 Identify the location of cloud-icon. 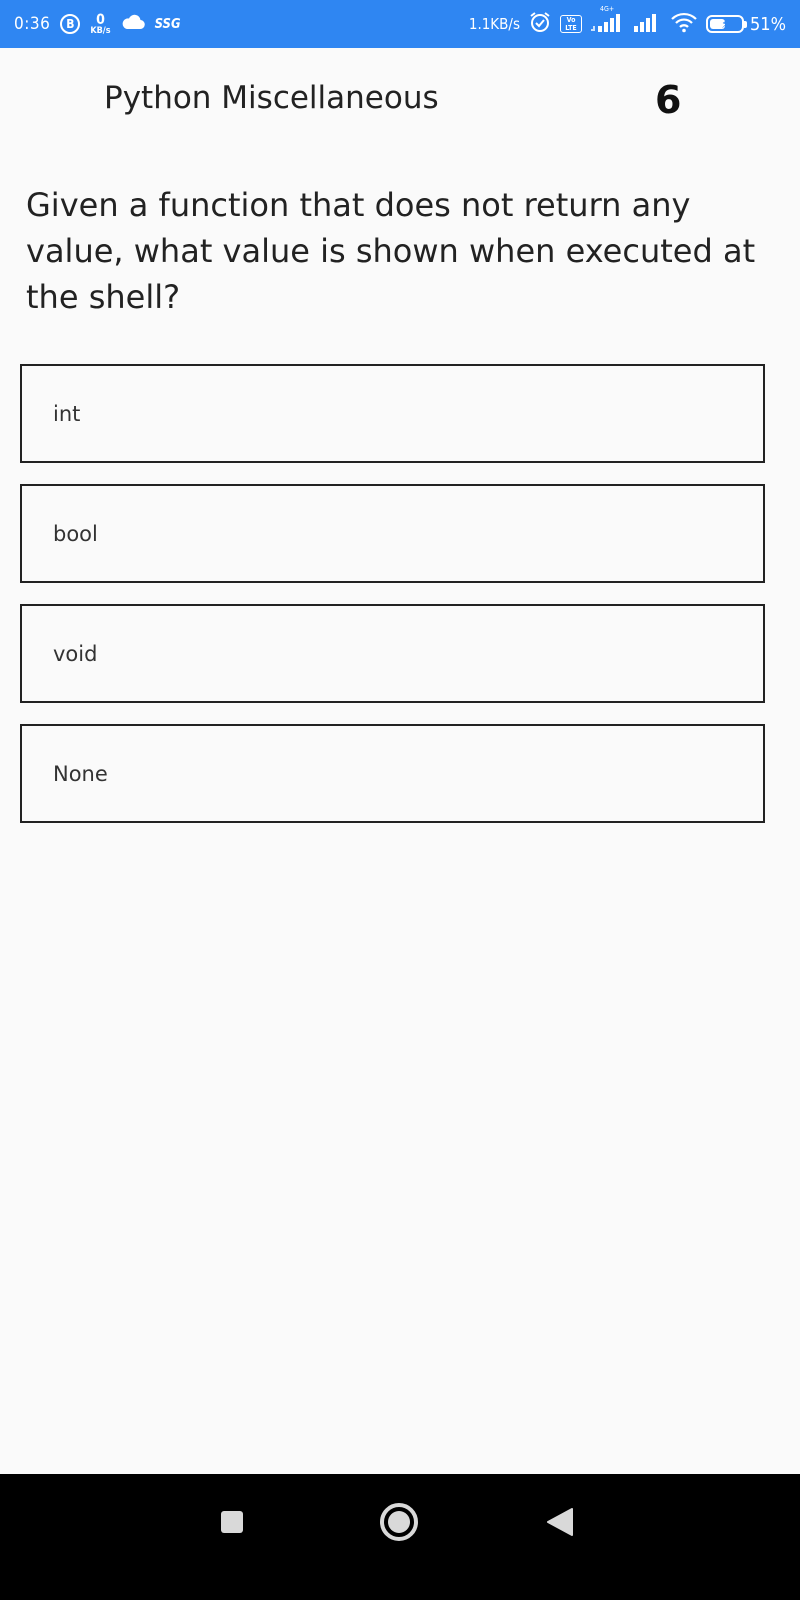
(133, 24).